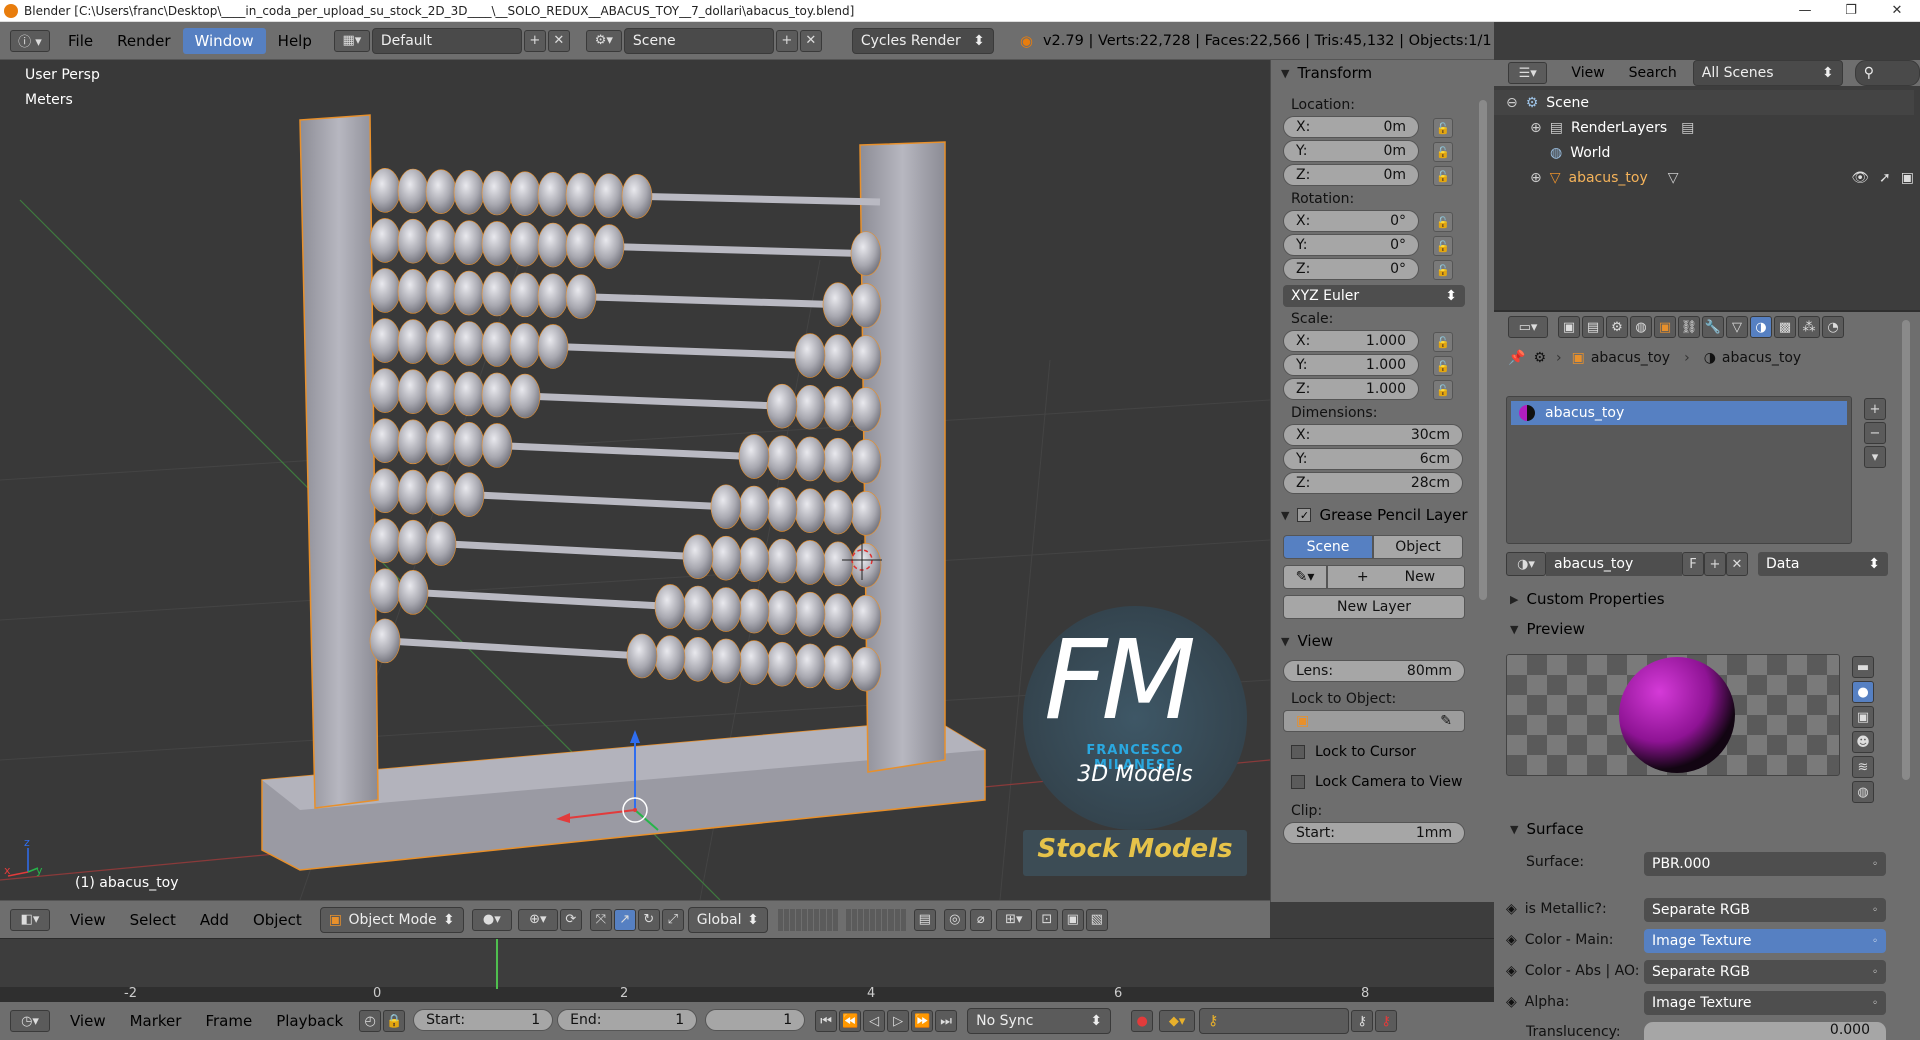 The image size is (1920, 1040). Describe the element at coordinates (1690, 629) in the screenshot. I see `preview-panel-header: ▼ Preview` at that location.